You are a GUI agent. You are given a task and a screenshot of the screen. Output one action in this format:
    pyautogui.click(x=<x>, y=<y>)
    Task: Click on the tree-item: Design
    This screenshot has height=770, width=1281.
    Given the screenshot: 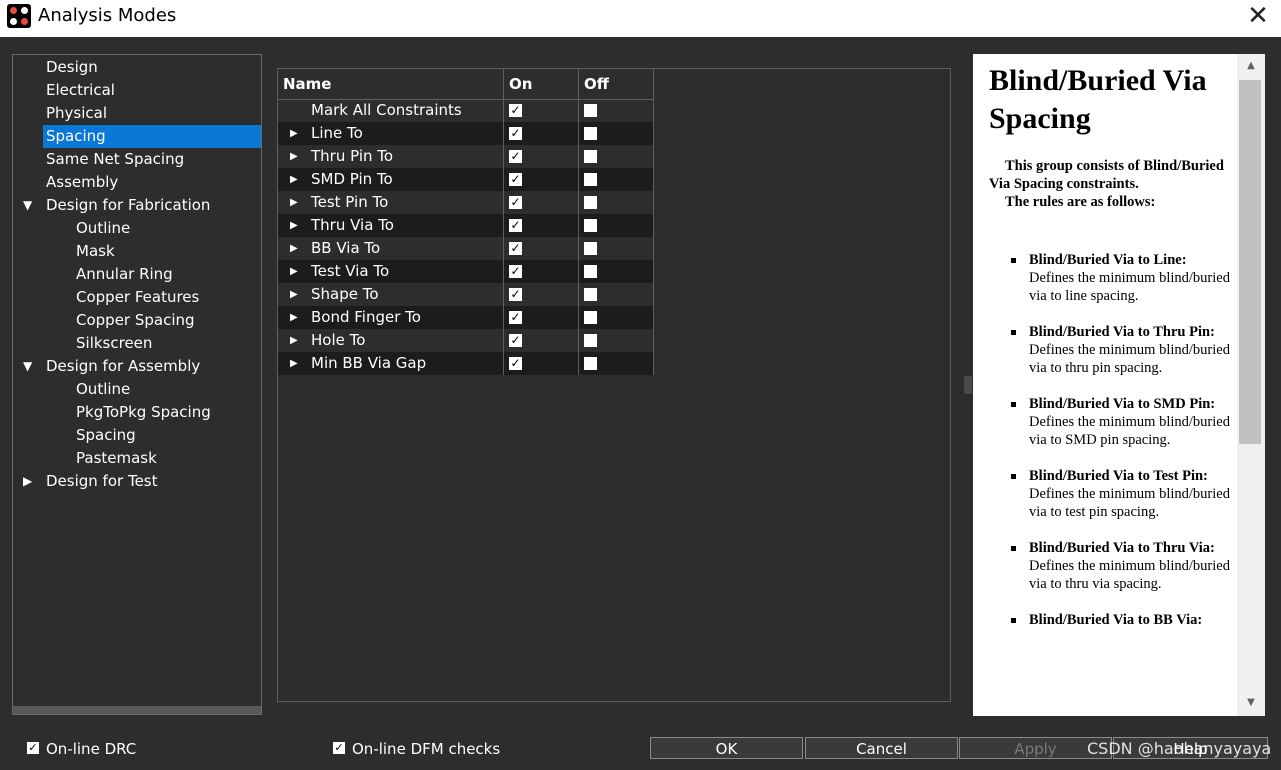 What is the action you would take?
    pyautogui.click(x=152, y=67)
    